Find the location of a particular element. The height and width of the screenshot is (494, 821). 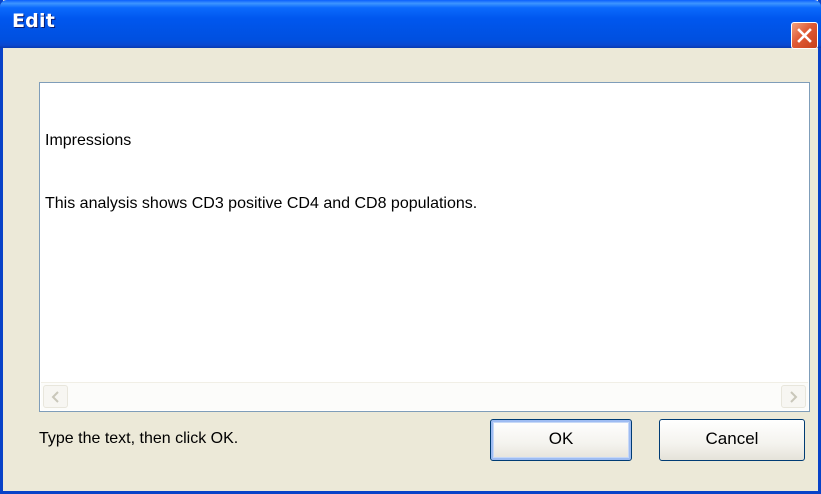

close-icon is located at coordinates (804, 35).